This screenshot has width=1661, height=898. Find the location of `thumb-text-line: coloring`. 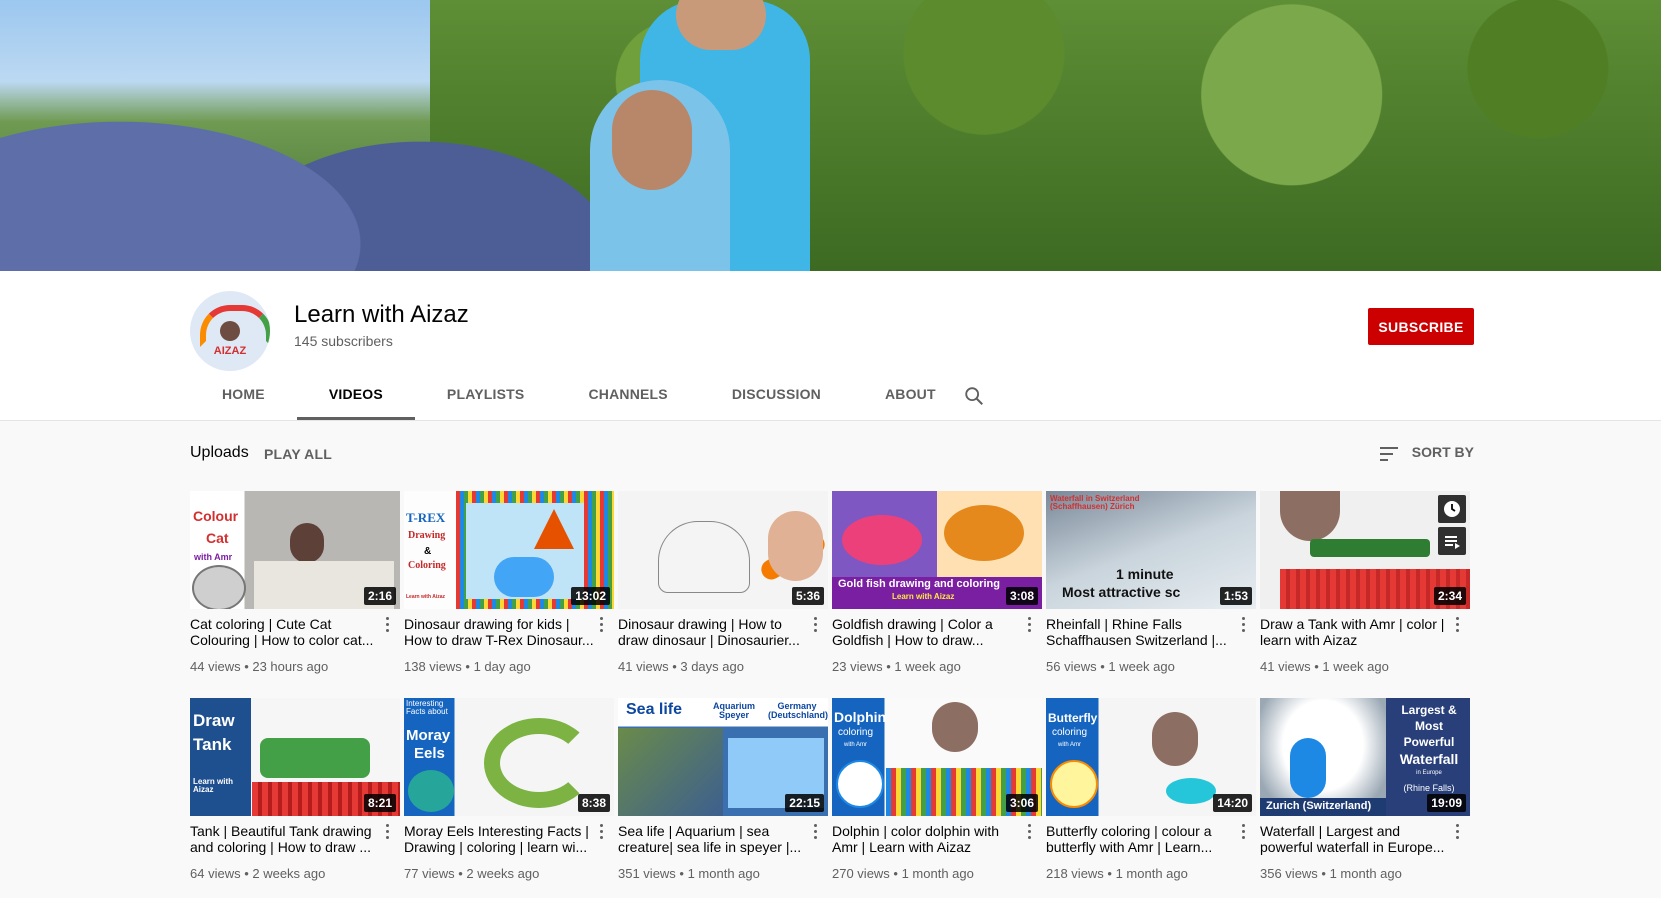

thumb-text-line: coloring is located at coordinates (1070, 732).